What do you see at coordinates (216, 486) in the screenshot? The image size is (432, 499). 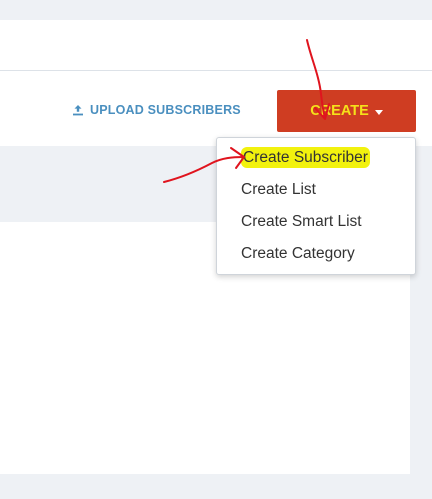 I see `bottom-strip` at bounding box center [216, 486].